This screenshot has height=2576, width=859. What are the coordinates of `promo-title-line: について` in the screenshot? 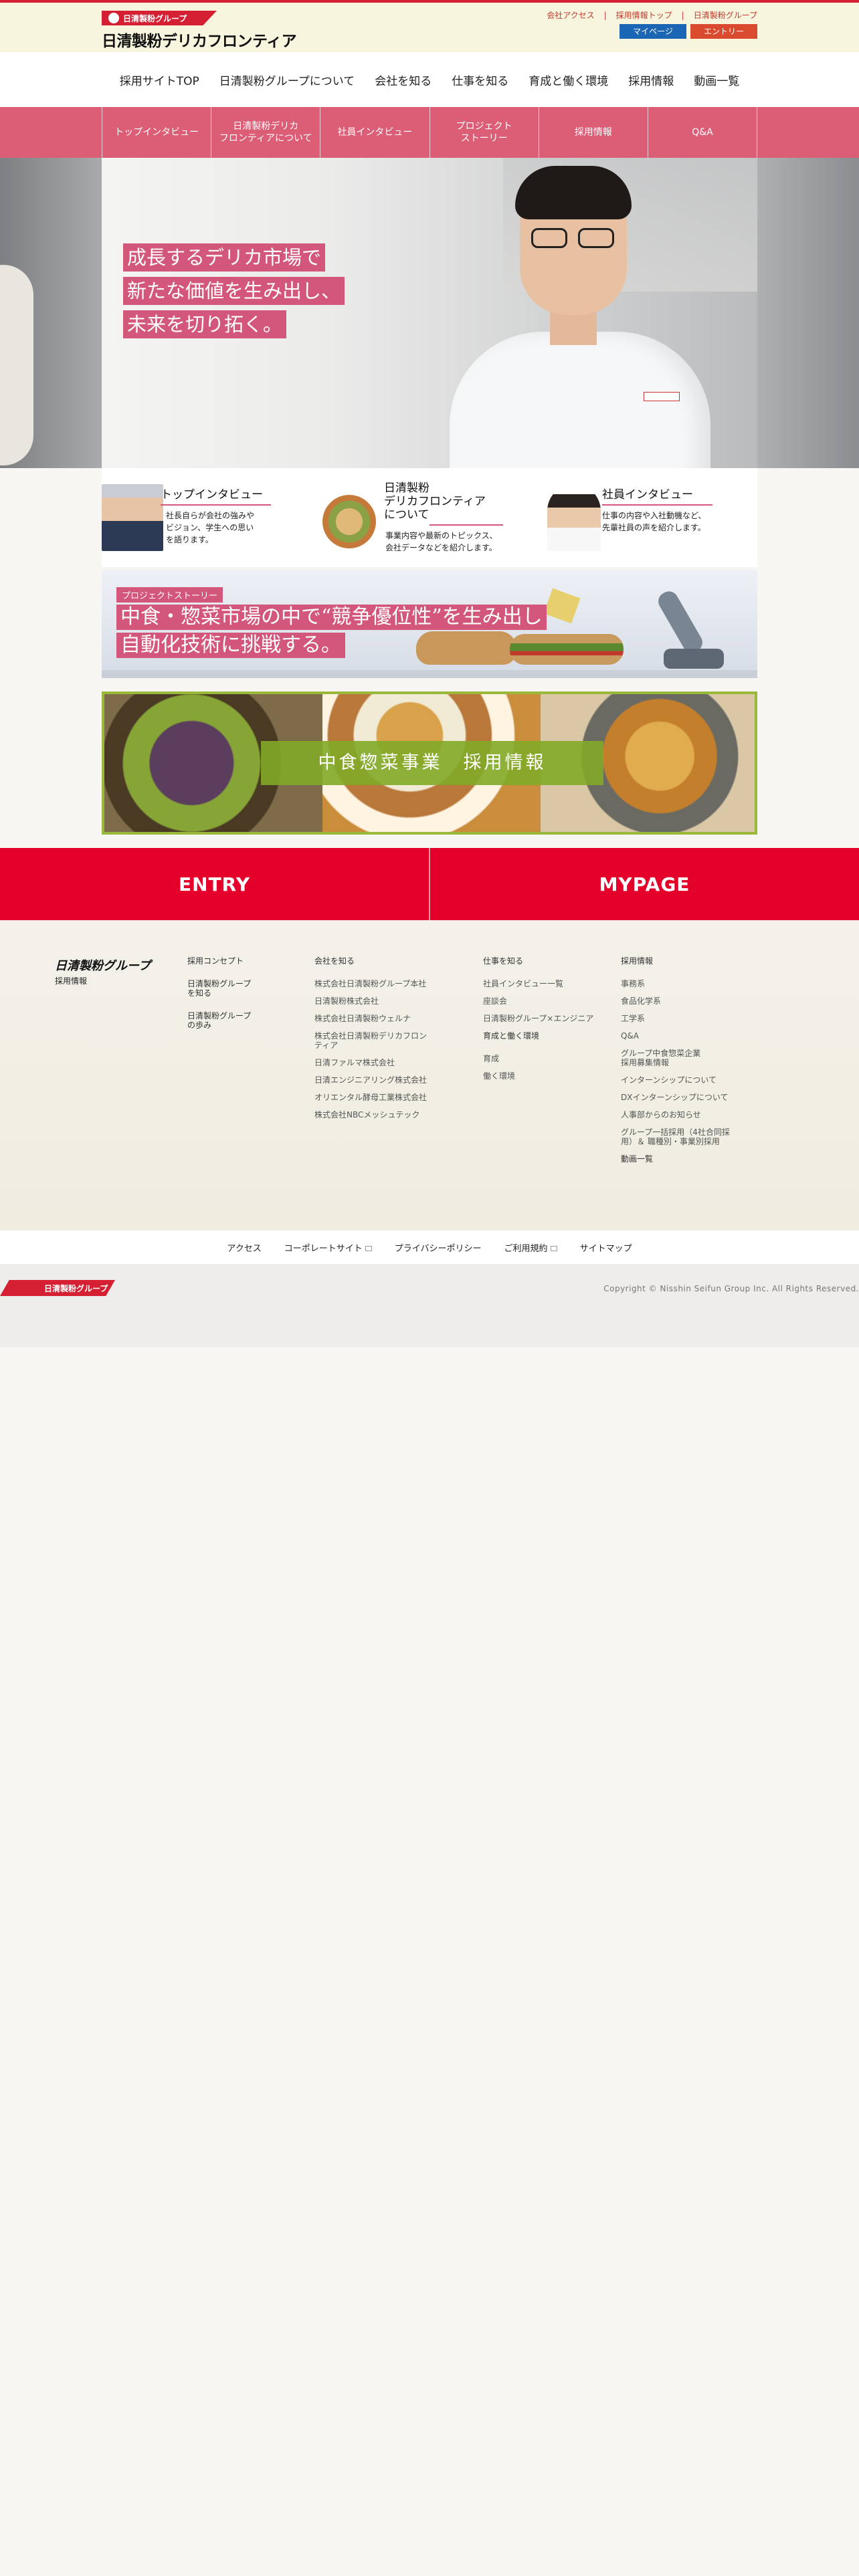 It's located at (407, 515).